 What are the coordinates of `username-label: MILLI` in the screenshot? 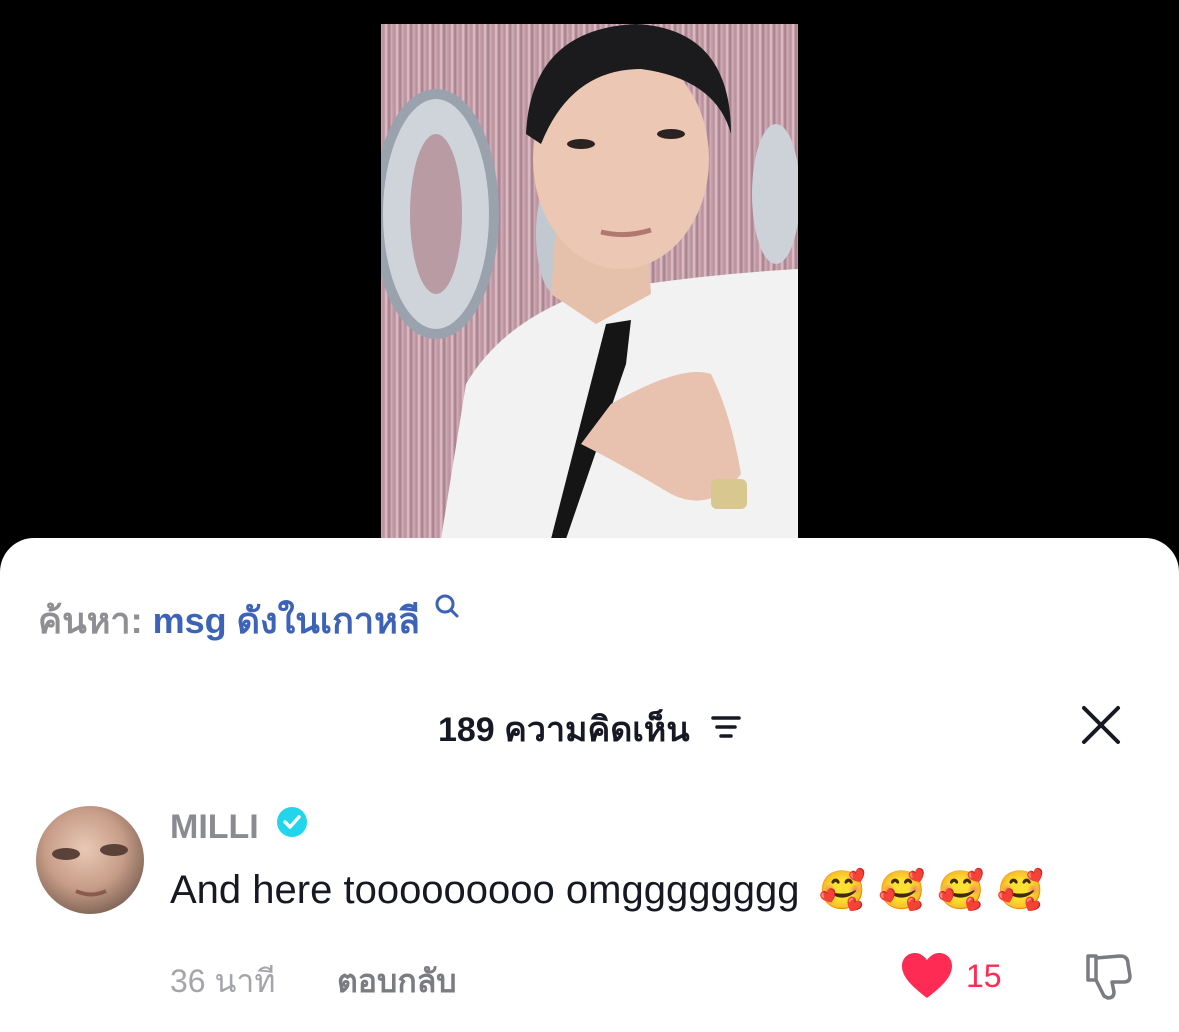 It's located at (214, 827).